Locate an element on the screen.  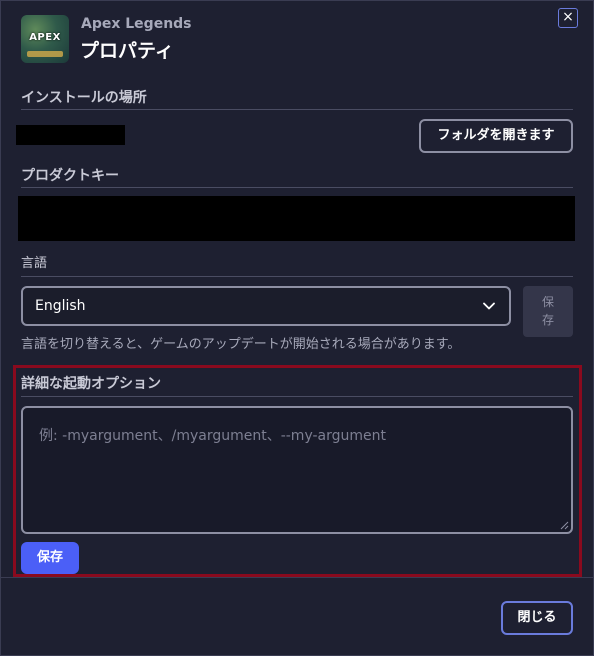
install-divider is located at coordinates (297, 109).